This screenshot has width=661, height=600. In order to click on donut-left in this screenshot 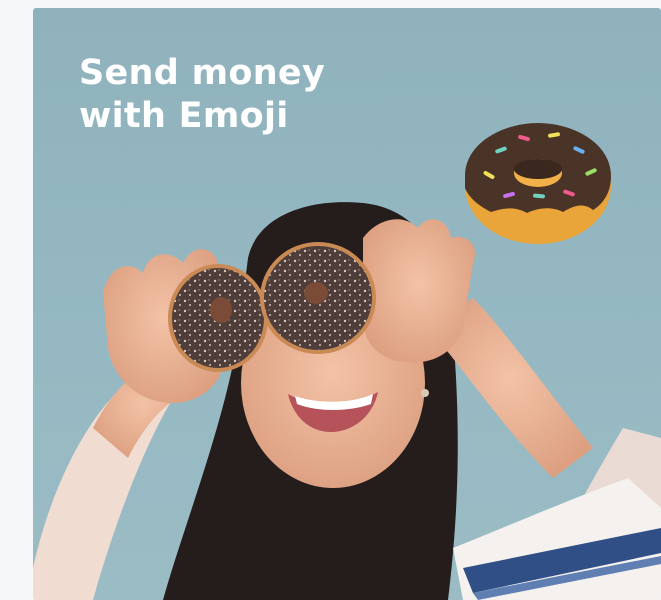, I will do `click(218, 318)`.